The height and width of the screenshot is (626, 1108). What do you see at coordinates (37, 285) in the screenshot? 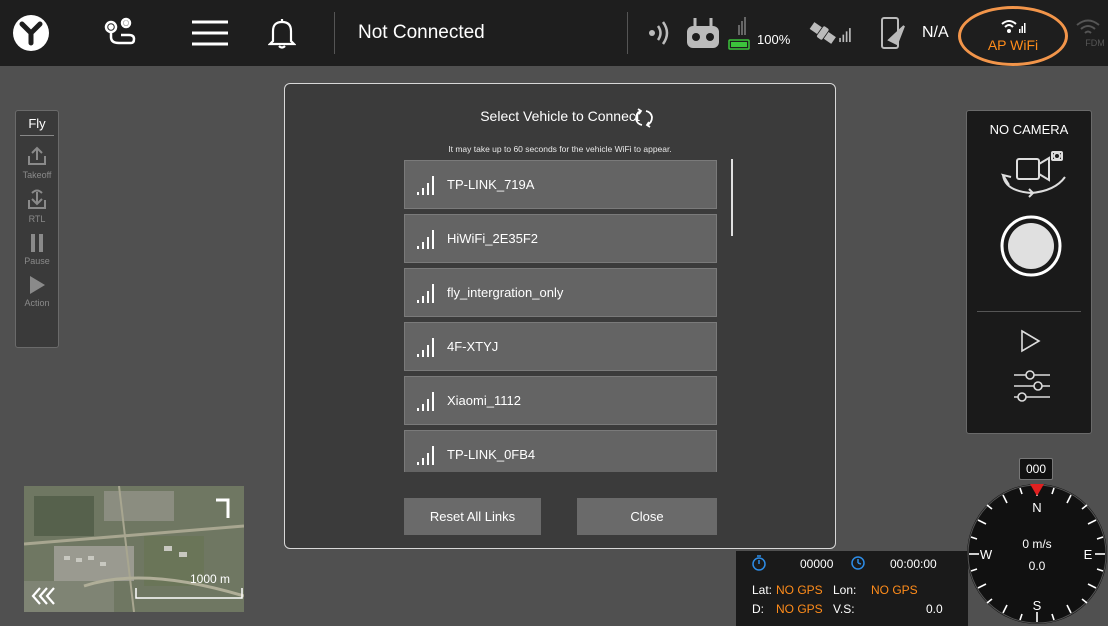
I see `play-icon` at bounding box center [37, 285].